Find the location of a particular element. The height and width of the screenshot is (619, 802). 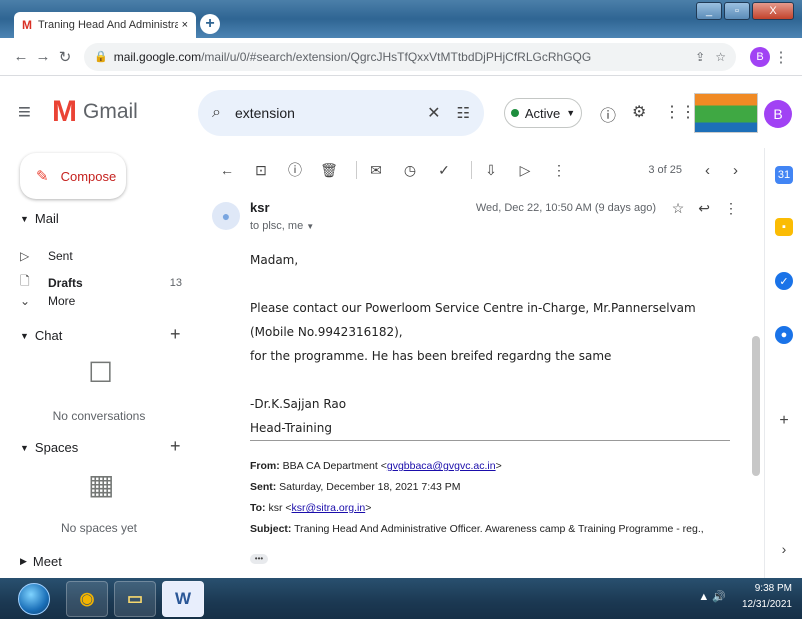

calendar-icon: 31 is located at coordinates (784, 175).